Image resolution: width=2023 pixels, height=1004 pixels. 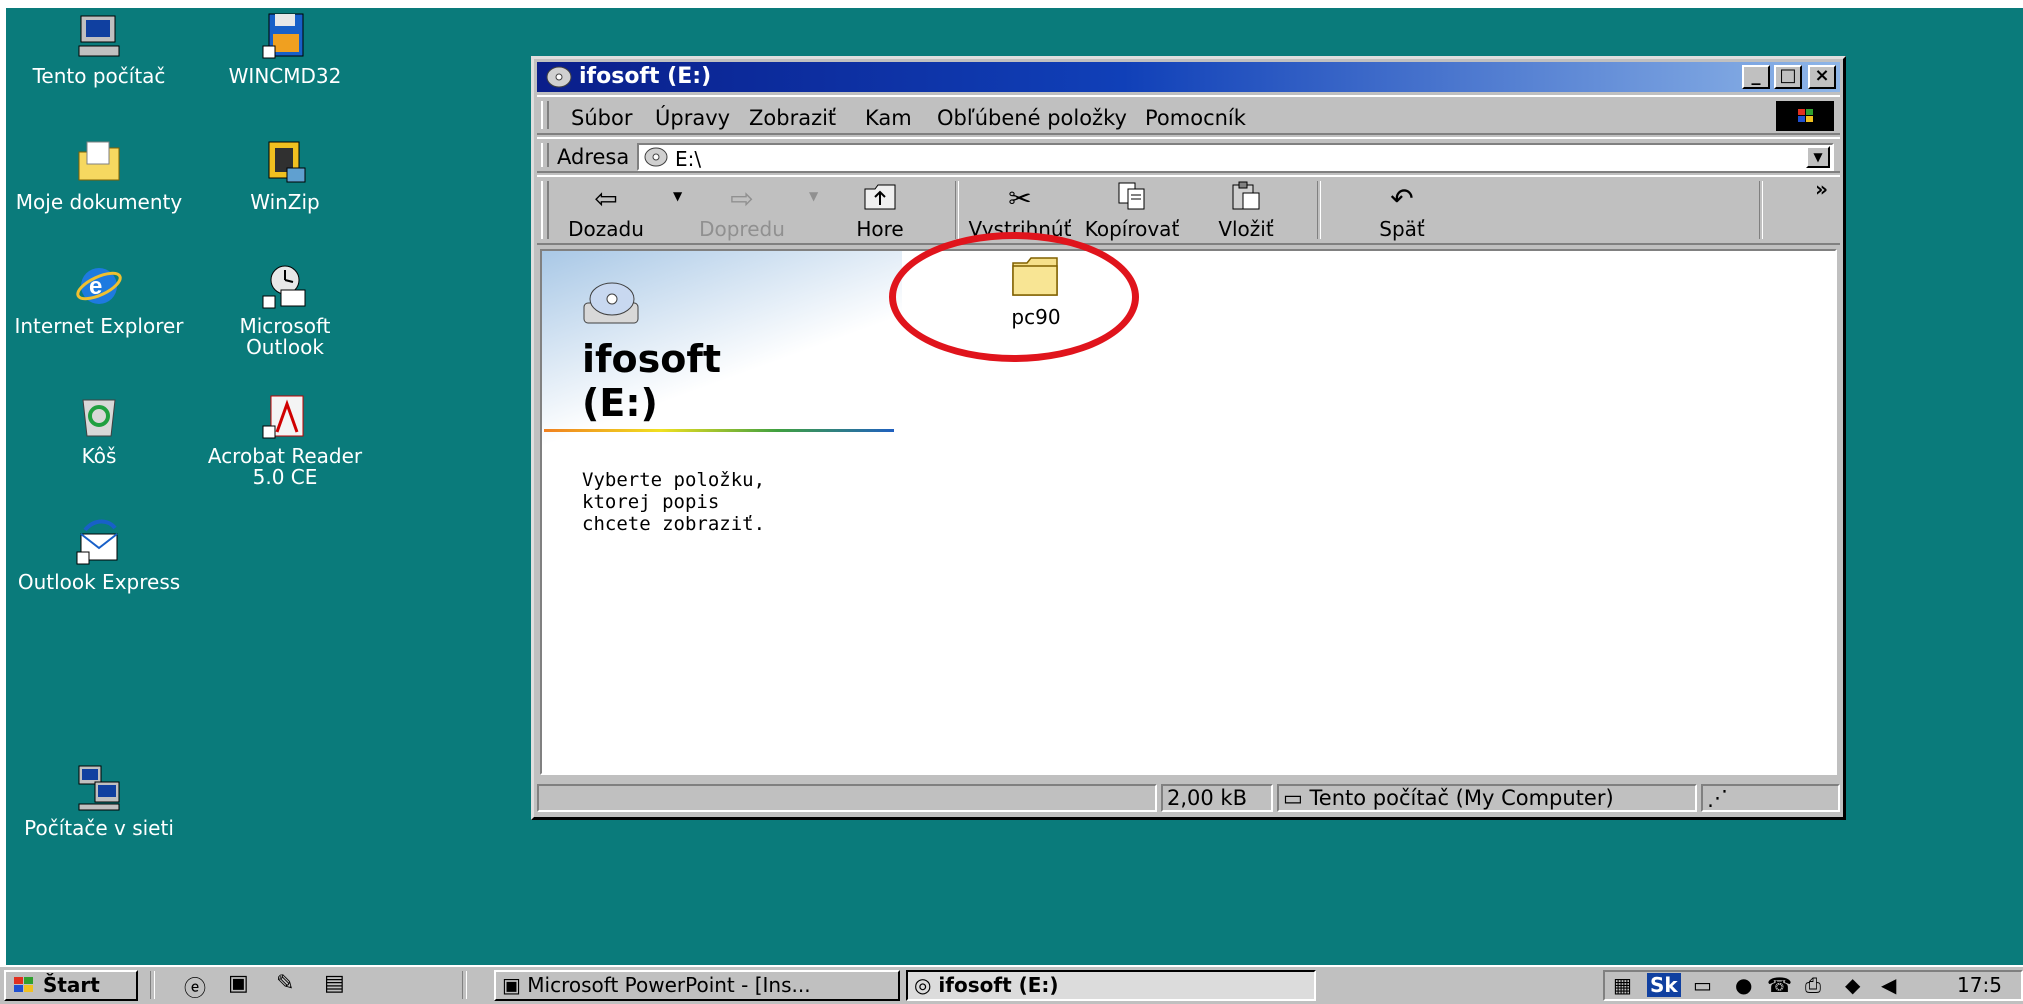 I want to click on desktop-icon-my-documents: Moje dokumenty, so click(x=99, y=175).